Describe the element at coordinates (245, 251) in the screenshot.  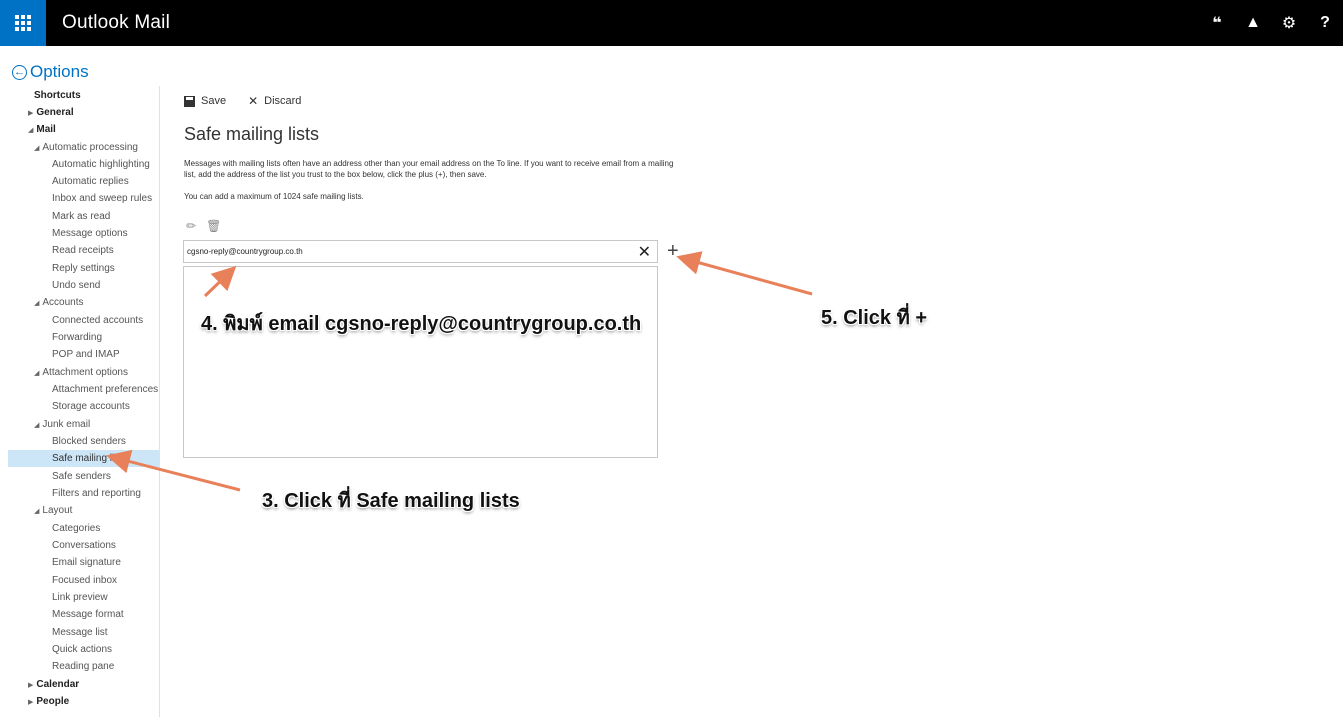
I see `mailing-list-input-value: cgsno-reply@countrygroup.co.th` at that location.